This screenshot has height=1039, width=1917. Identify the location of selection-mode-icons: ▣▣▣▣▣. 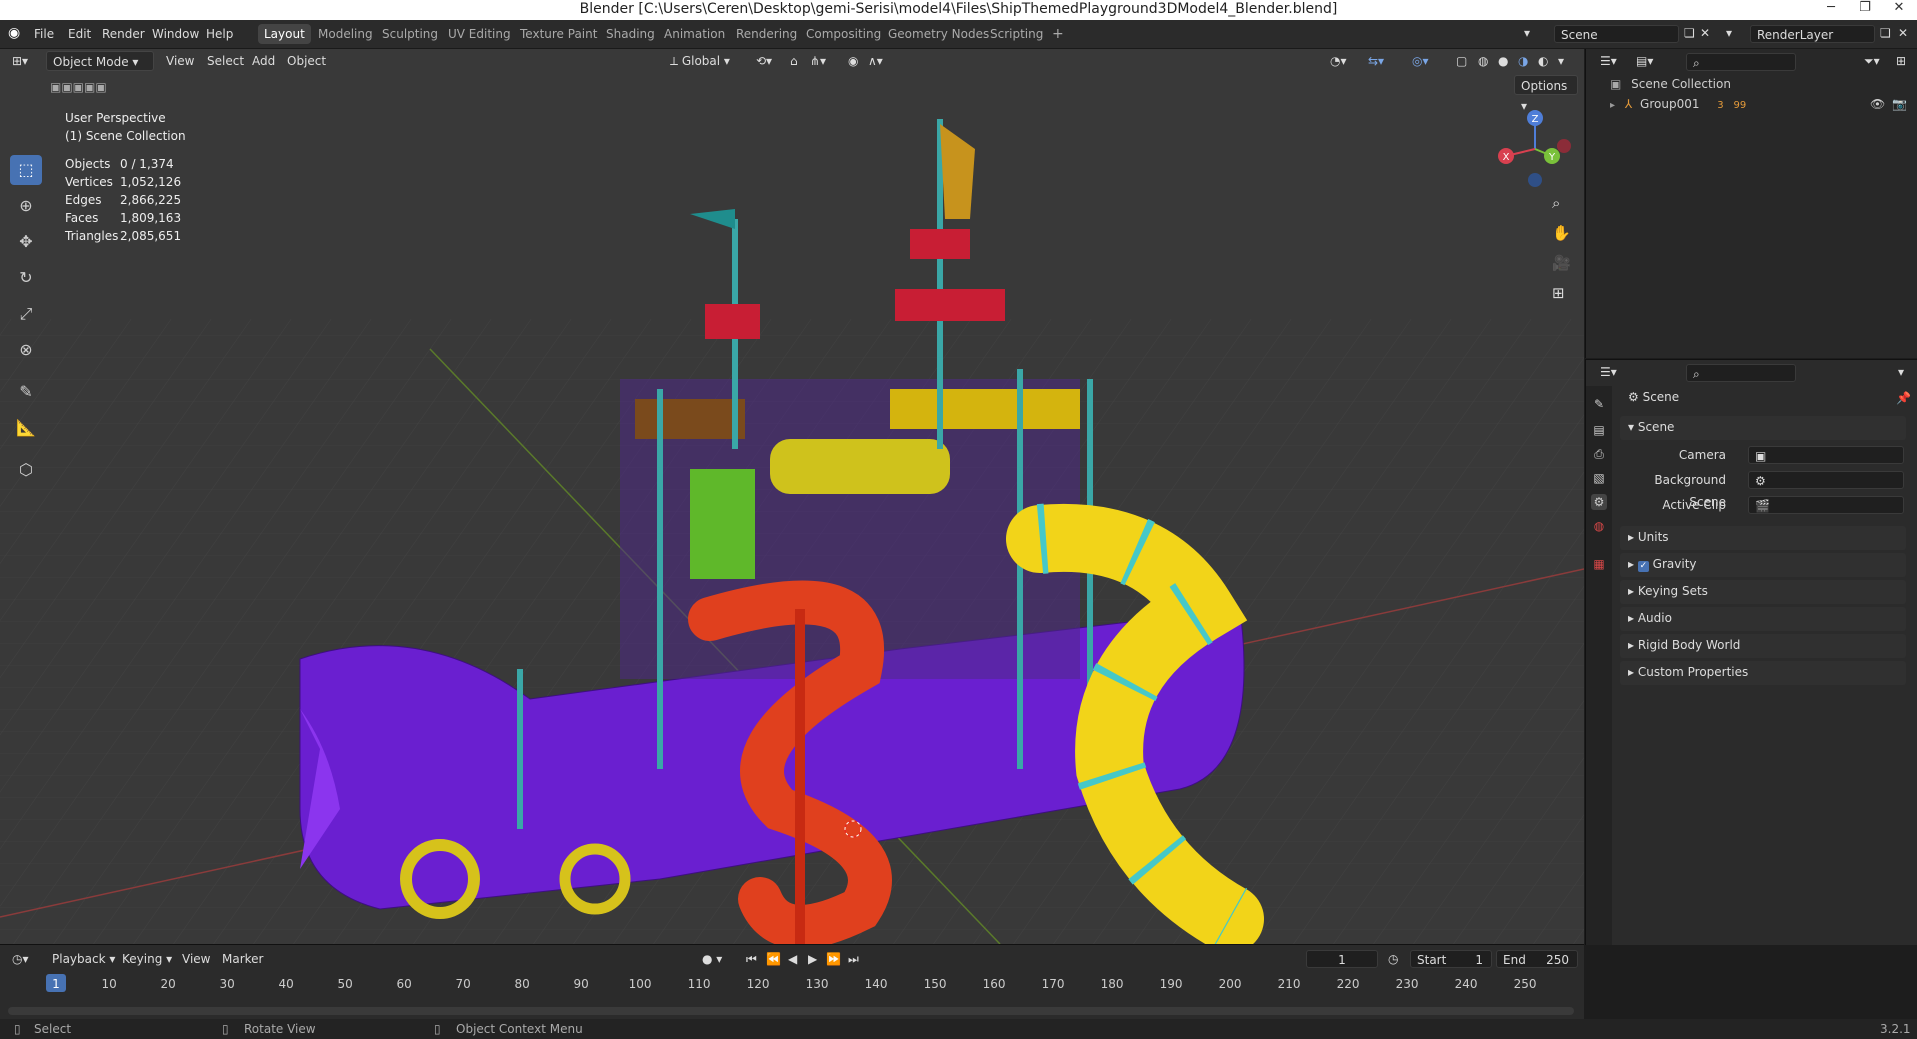
(78, 87).